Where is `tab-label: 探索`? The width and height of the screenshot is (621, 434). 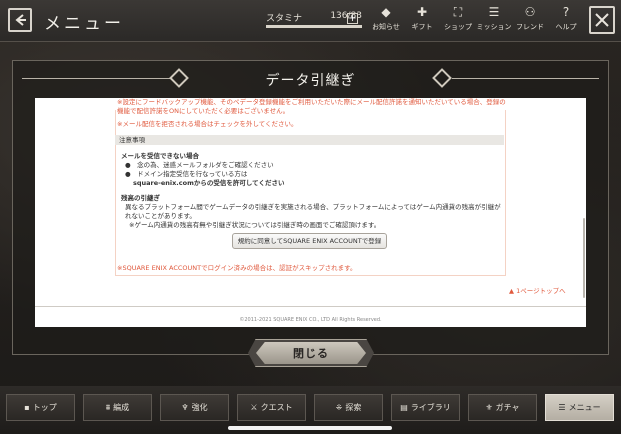 tab-label: 探索 is located at coordinates (353, 407).